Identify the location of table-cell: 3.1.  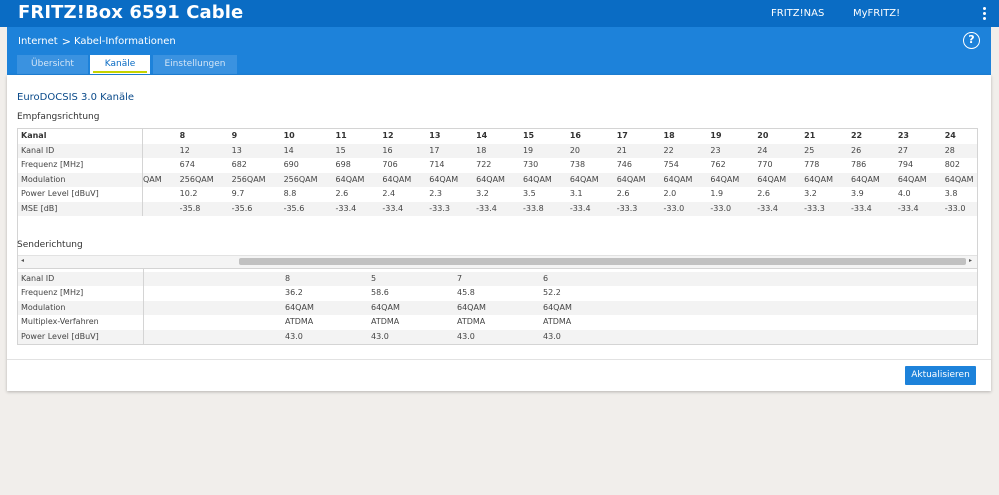
(576, 194).